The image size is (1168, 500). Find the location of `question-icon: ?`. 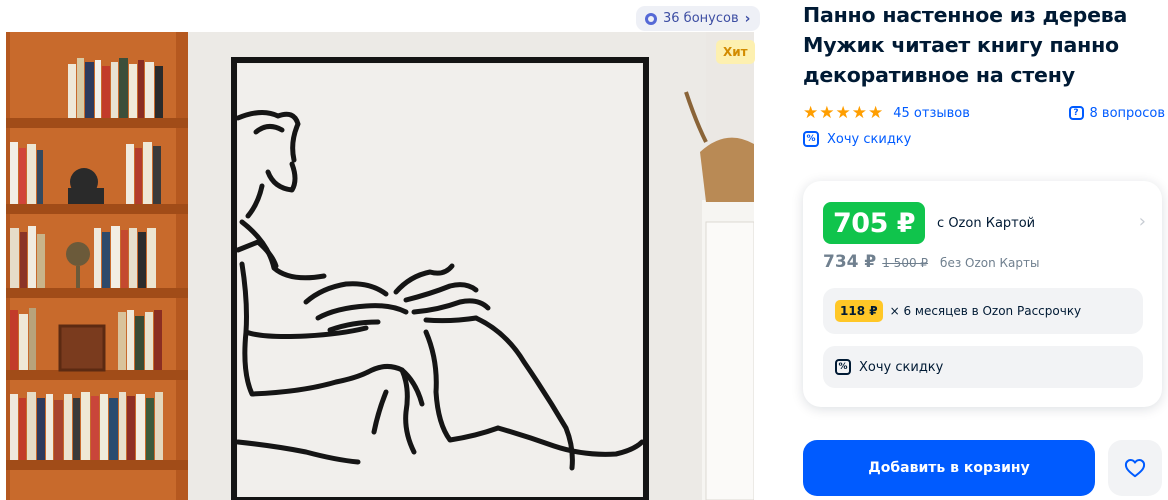

question-icon: ? is located at coordinates (1076, 113).